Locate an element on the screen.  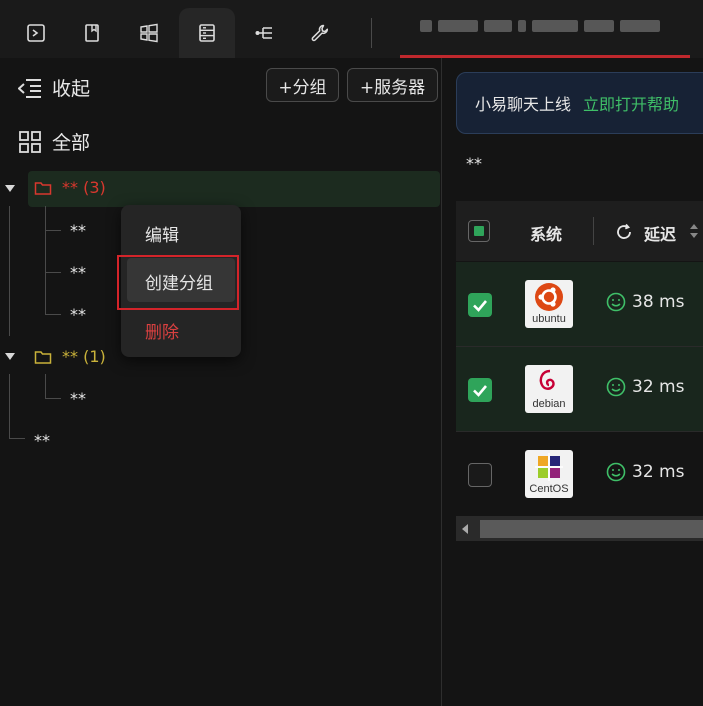
select-all-checkbox is located at coordinates (479, 231).